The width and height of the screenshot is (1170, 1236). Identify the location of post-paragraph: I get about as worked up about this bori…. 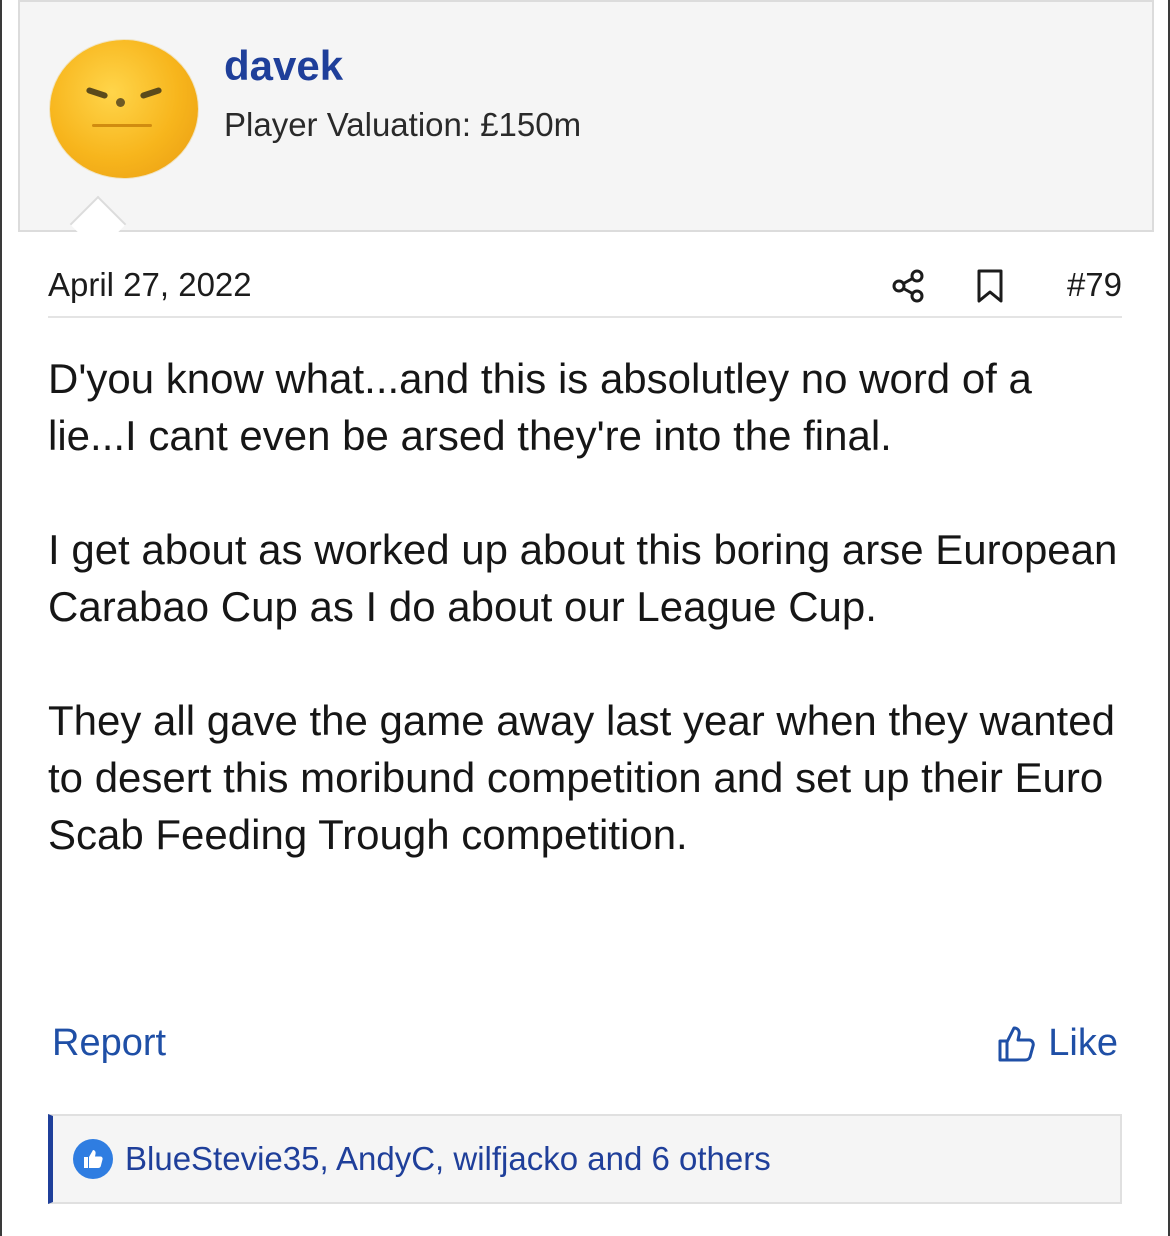
(583, 578).